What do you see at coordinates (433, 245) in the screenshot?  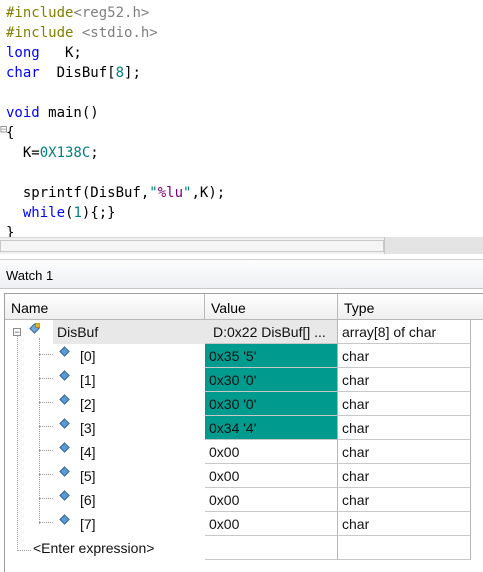 I see `scrollbar-corner` at bounding box center [433, 245].